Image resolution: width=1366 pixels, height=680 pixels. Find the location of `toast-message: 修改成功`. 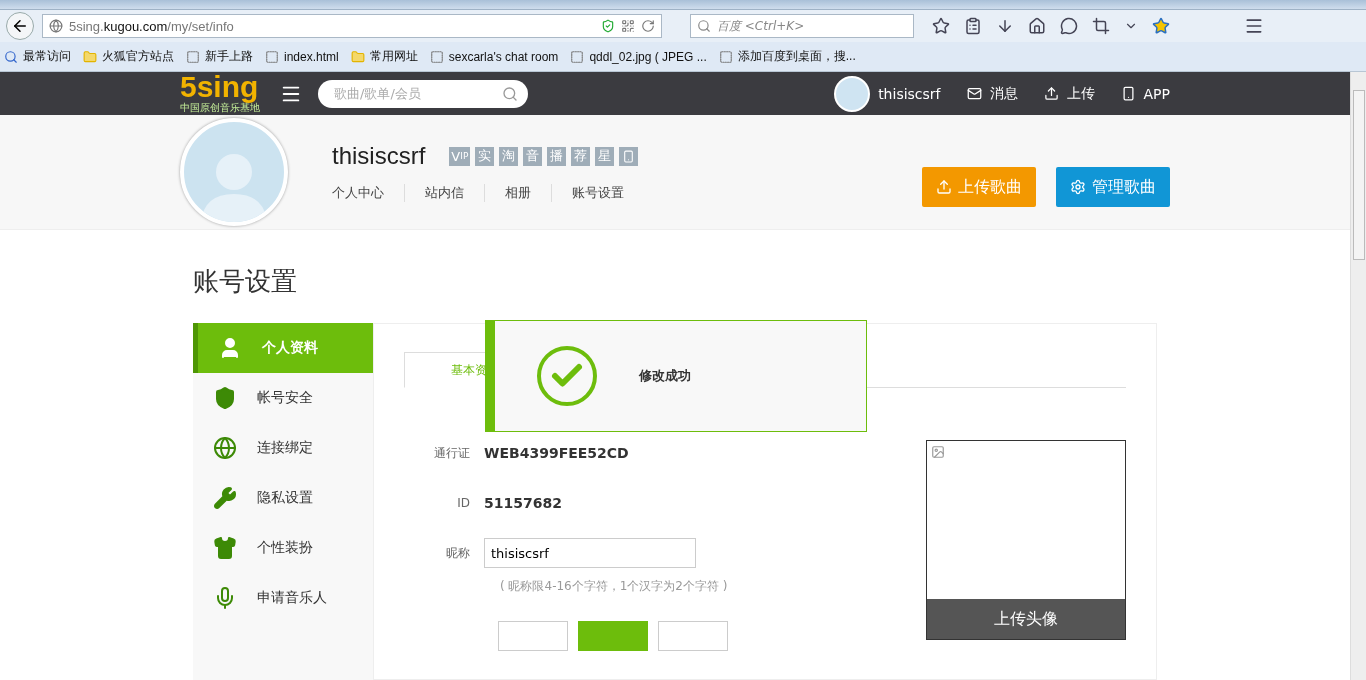

toast-message: 修改成功 is located at coordinates (665, 376).